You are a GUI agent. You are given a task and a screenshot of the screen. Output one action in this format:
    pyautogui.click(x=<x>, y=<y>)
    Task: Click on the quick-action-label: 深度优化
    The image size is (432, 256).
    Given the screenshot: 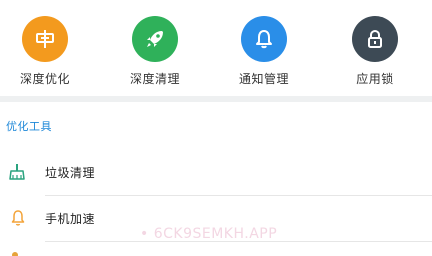 What is the action you would take?
    pyautogui.click(x=44, y=79)
    